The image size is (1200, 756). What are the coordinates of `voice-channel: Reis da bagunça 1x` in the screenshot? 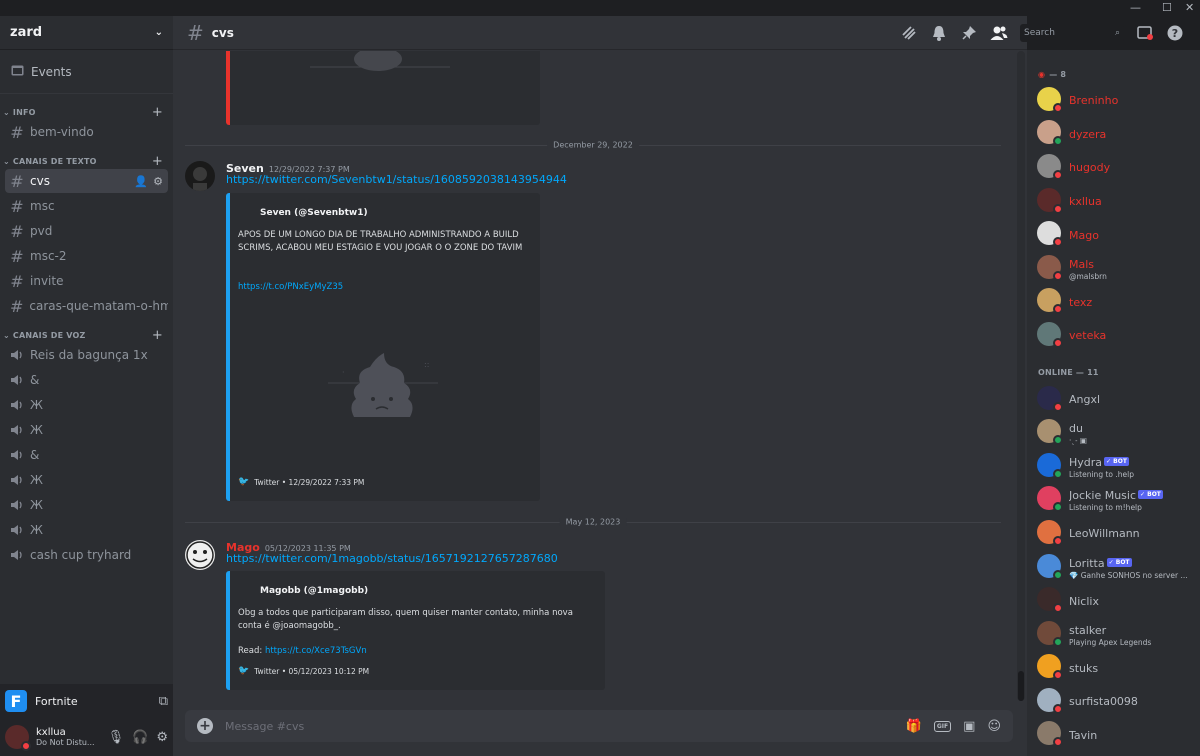 It's located at (86, 355).